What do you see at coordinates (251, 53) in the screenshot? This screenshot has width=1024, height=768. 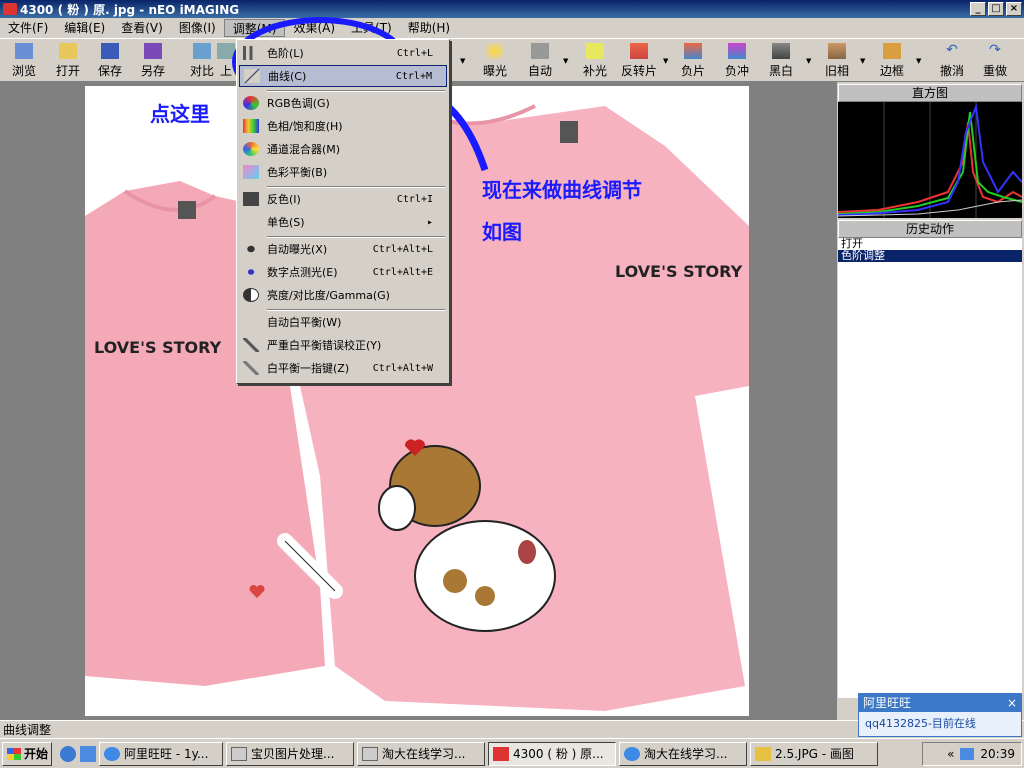 I see `levels-icon` at bounding box center [251, 53].